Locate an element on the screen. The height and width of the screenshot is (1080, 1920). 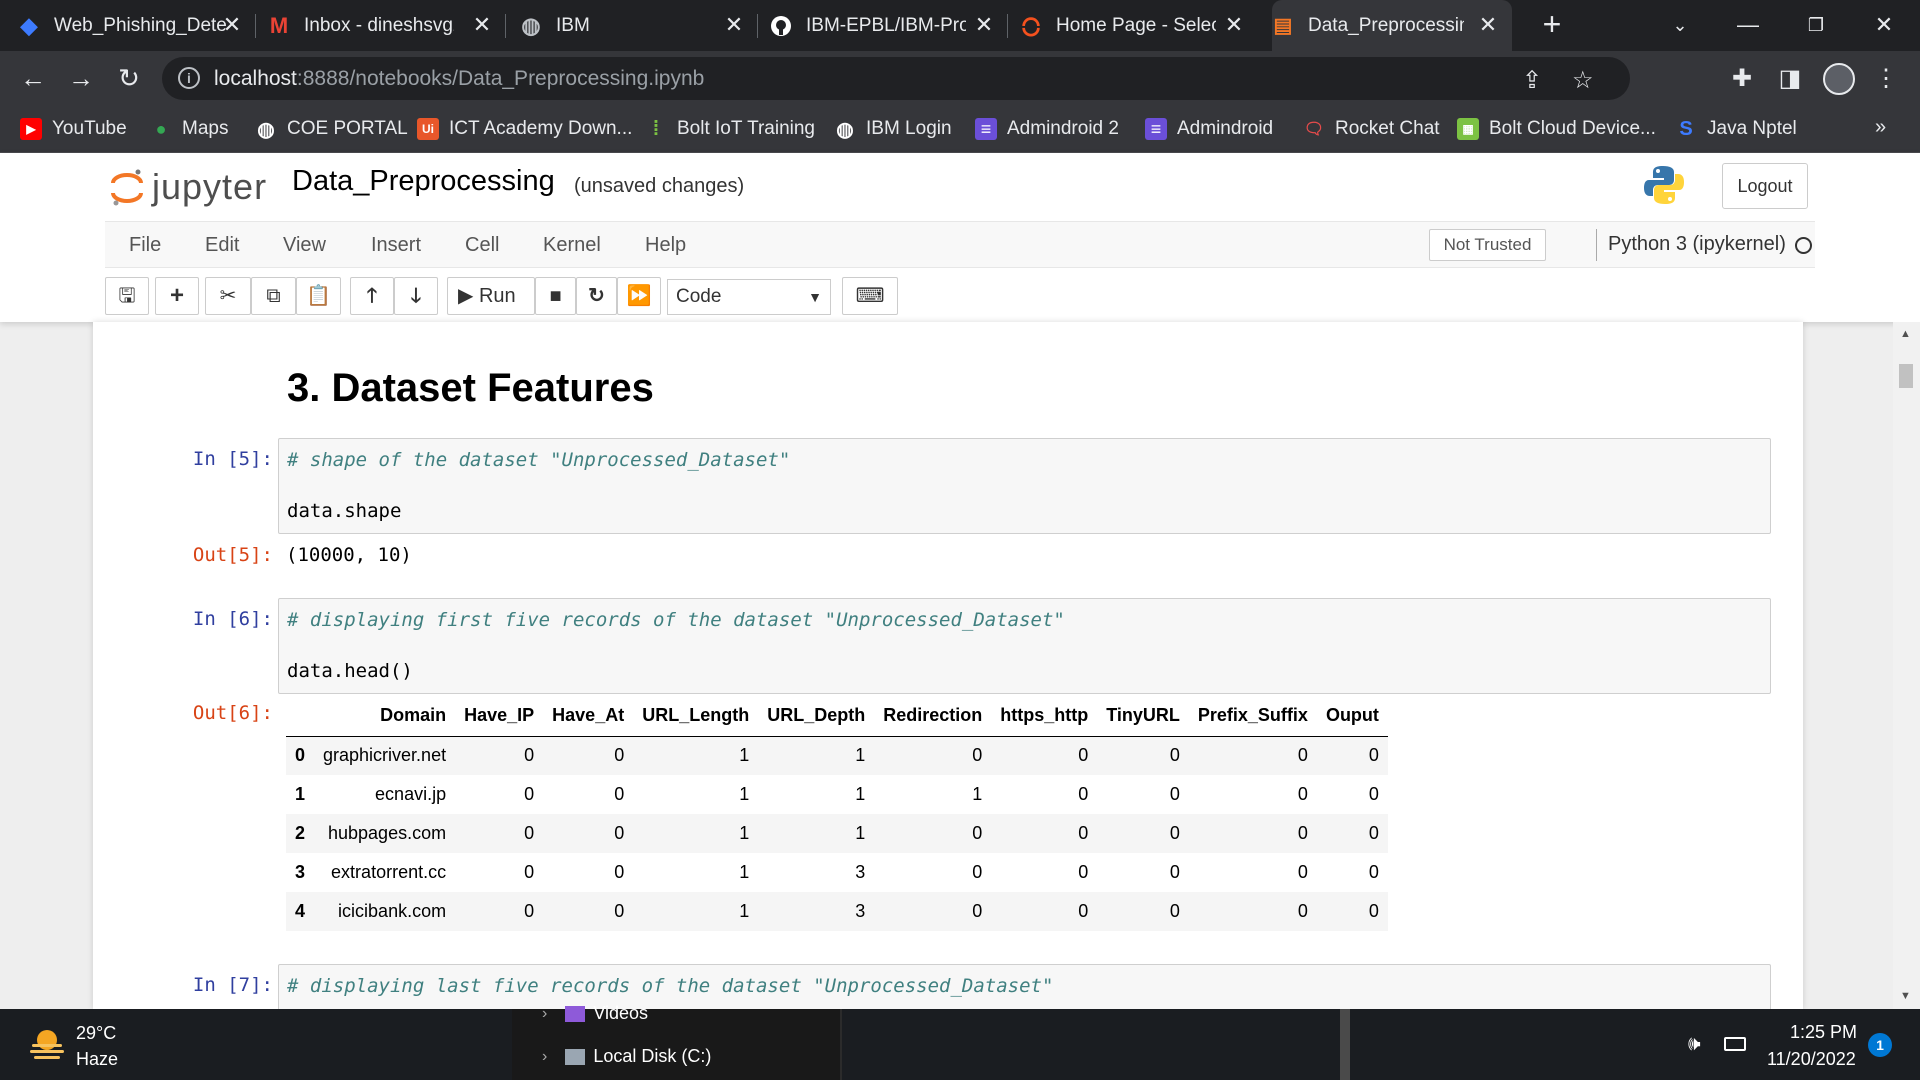
restore-button: ❐ is located at coordinates (1816, 25).